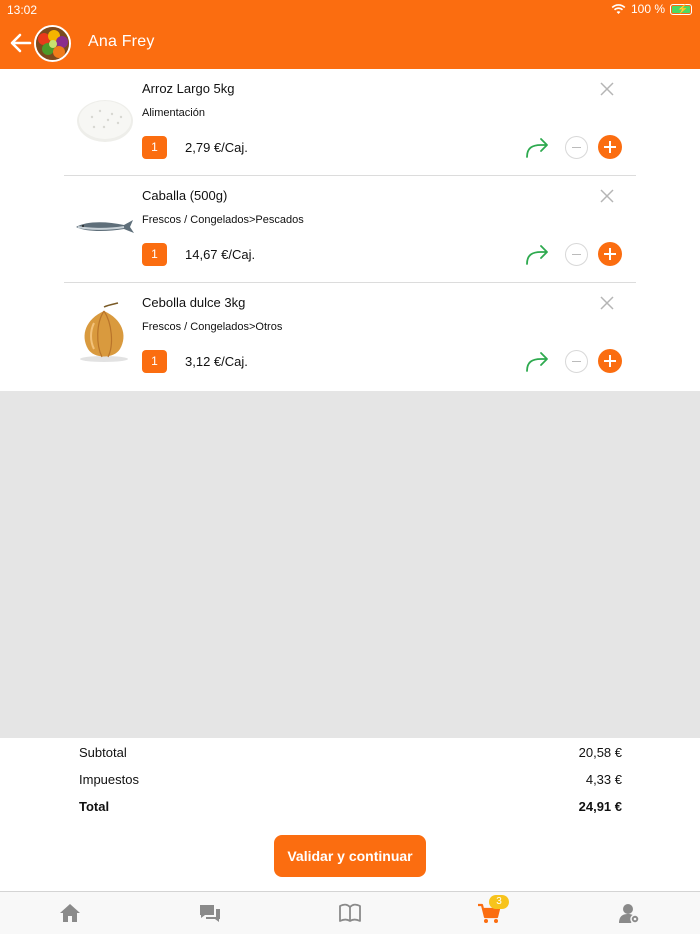 The height and width of the screenshot is (934, 700). What do you see at coordinates (103, 752) in the screenshot?
I see `subtotal-label: Subtotal` at bounding box center [103, 752].